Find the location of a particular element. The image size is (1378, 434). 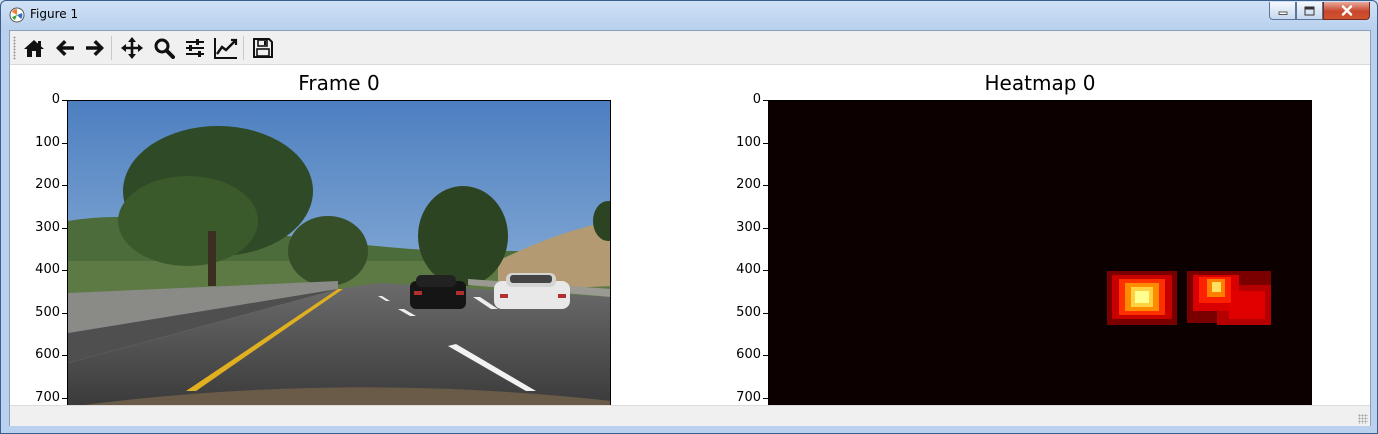

floppy-disk-icon is located at coordinates (263, 48).